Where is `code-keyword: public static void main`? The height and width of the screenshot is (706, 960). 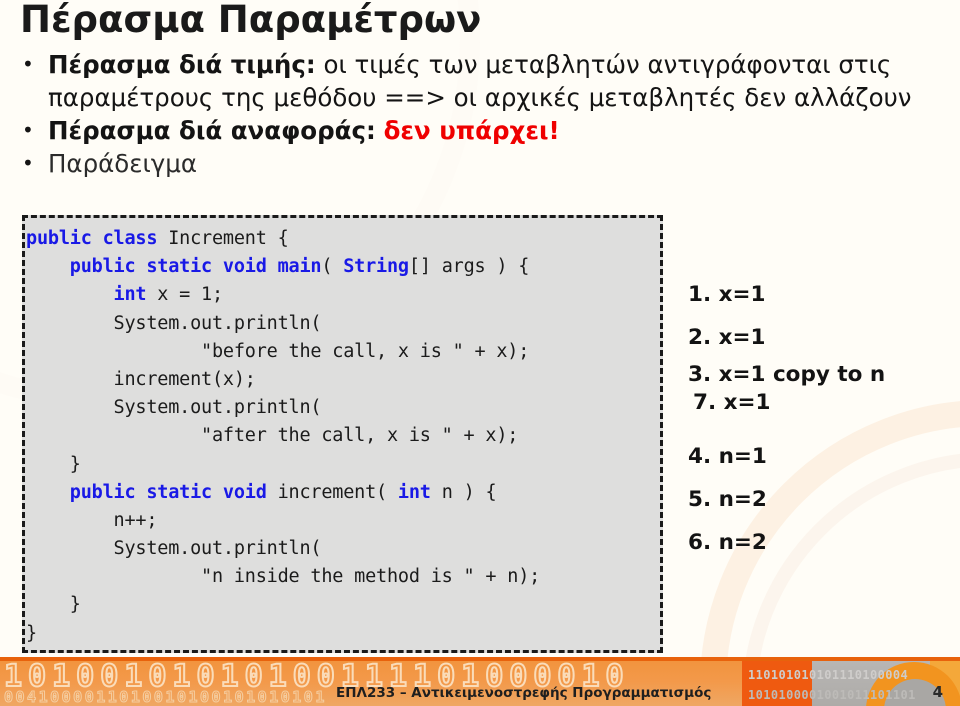 code-keyword: public static void main is located at coordinates (195, 267).